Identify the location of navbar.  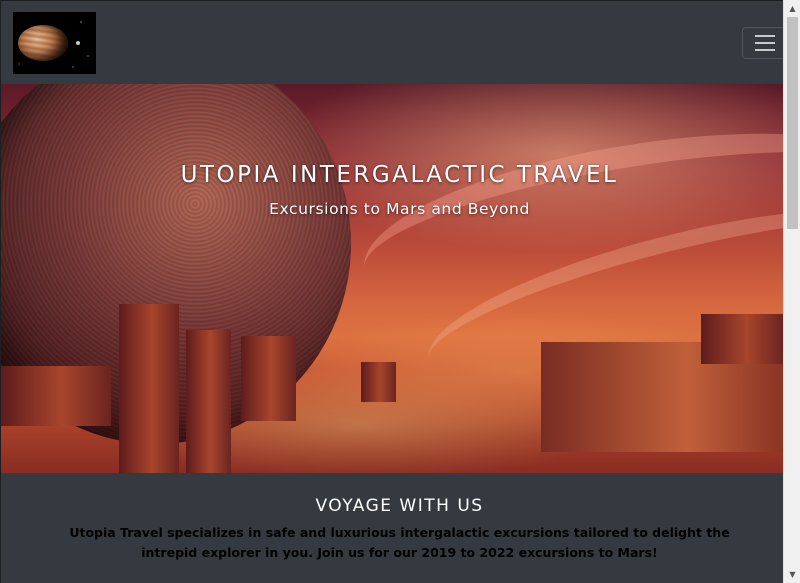
(392, 42).